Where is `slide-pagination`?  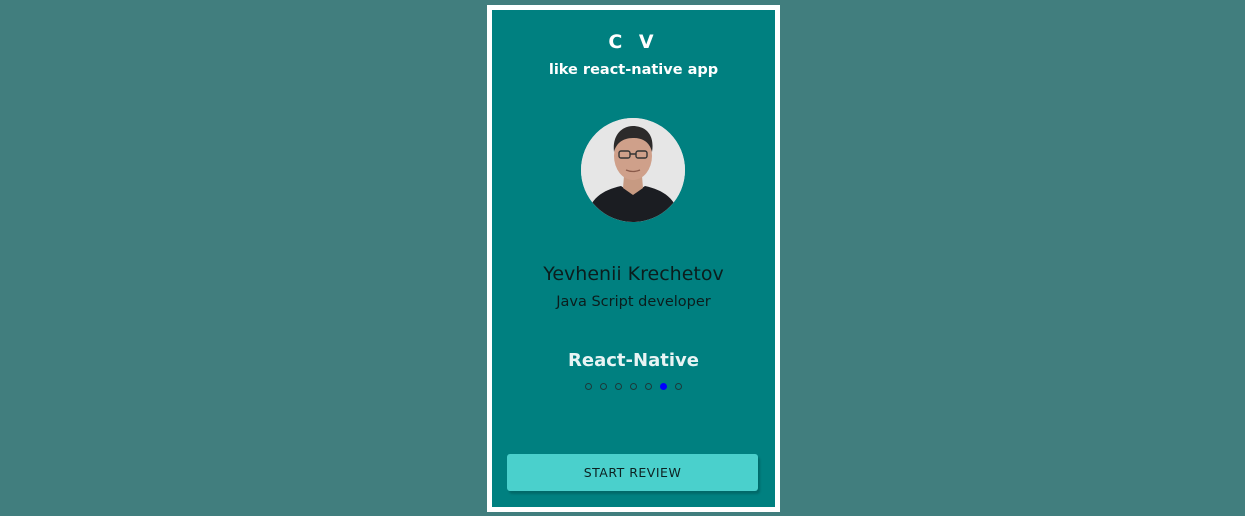 slide-pagination is located at coordinates (633, 388).